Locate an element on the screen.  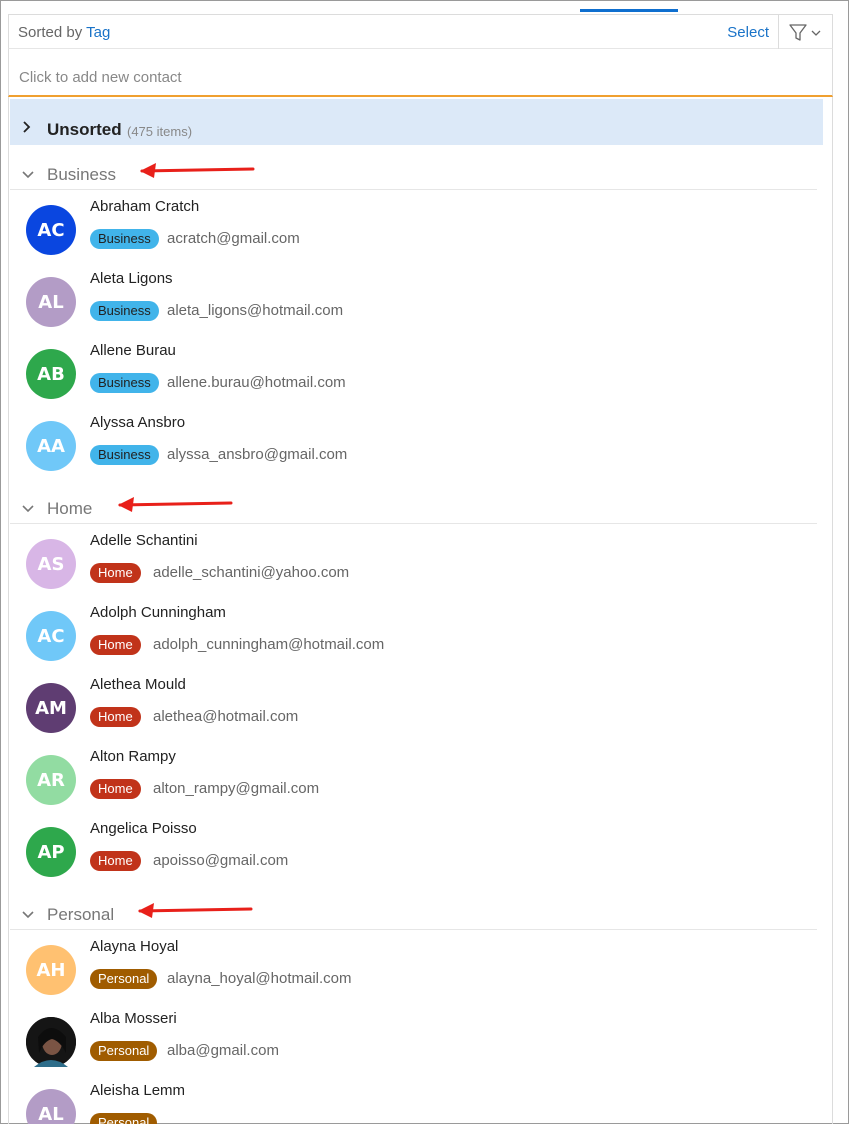
contact-name: Alyssa Ansbro is located at coordinates (138, 422).